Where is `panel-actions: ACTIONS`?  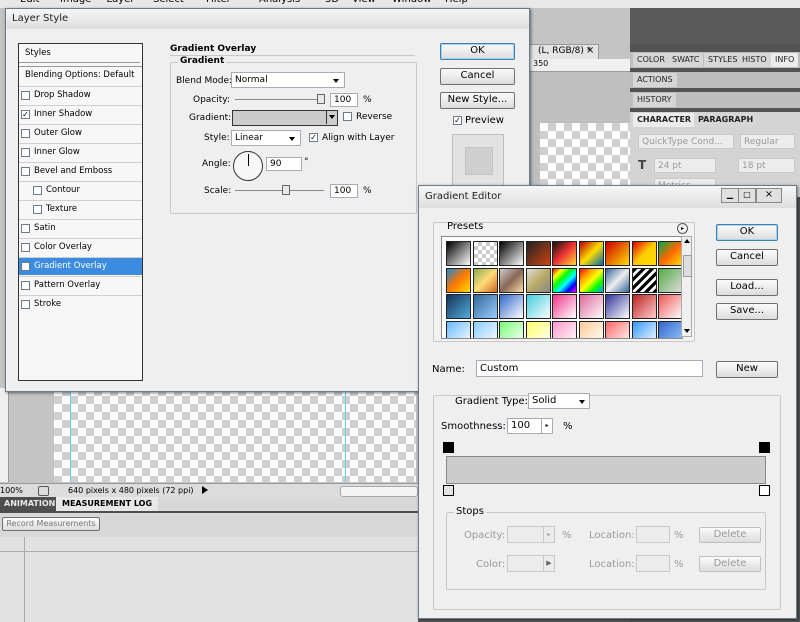 panel-actions: ACTIONS is located at coordinates (715, 80).